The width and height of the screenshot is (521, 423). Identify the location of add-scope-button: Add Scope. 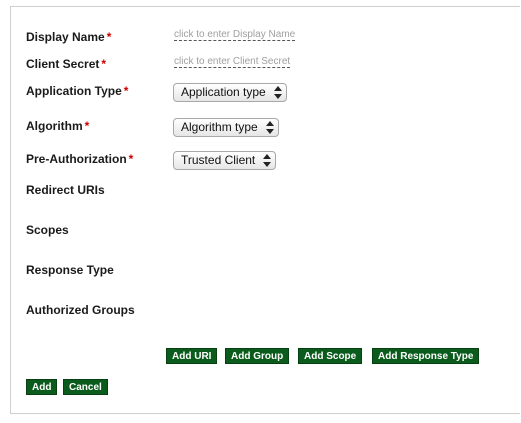
(330, 356).